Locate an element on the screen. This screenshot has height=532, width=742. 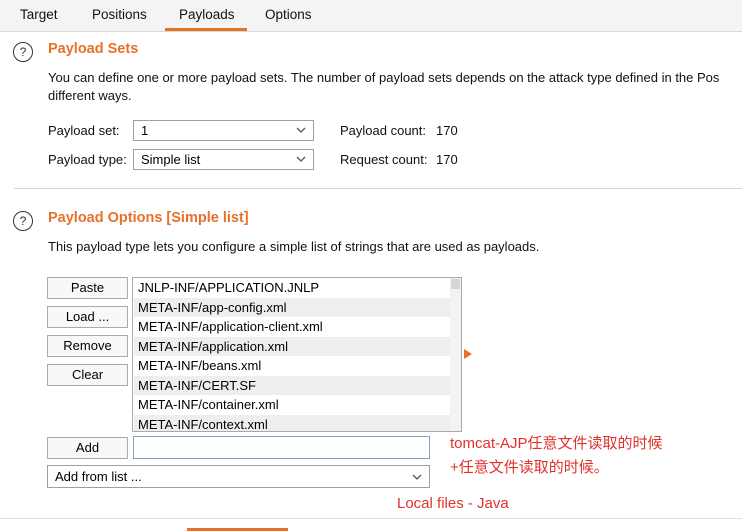
payload-sets-description-line2: different ways. is located at coordinates (90, 95).